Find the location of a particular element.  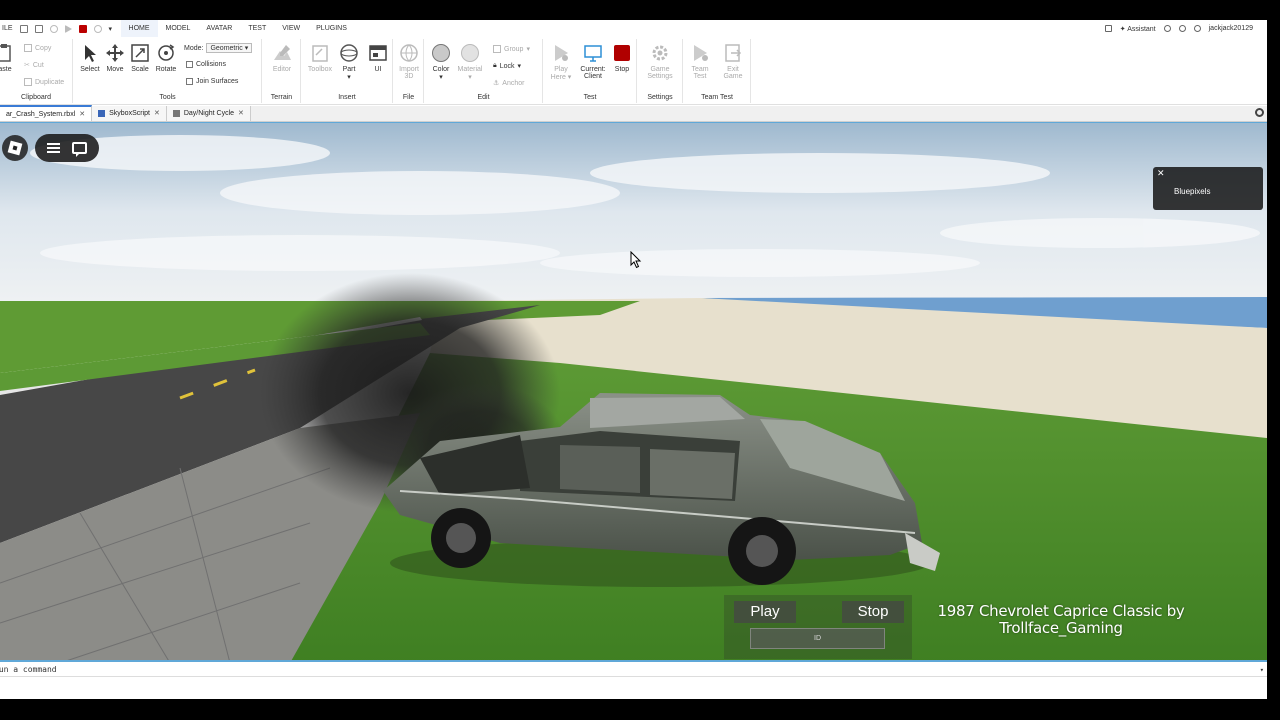

current-client-button: Current: Client is located at coordinates (593, 61).